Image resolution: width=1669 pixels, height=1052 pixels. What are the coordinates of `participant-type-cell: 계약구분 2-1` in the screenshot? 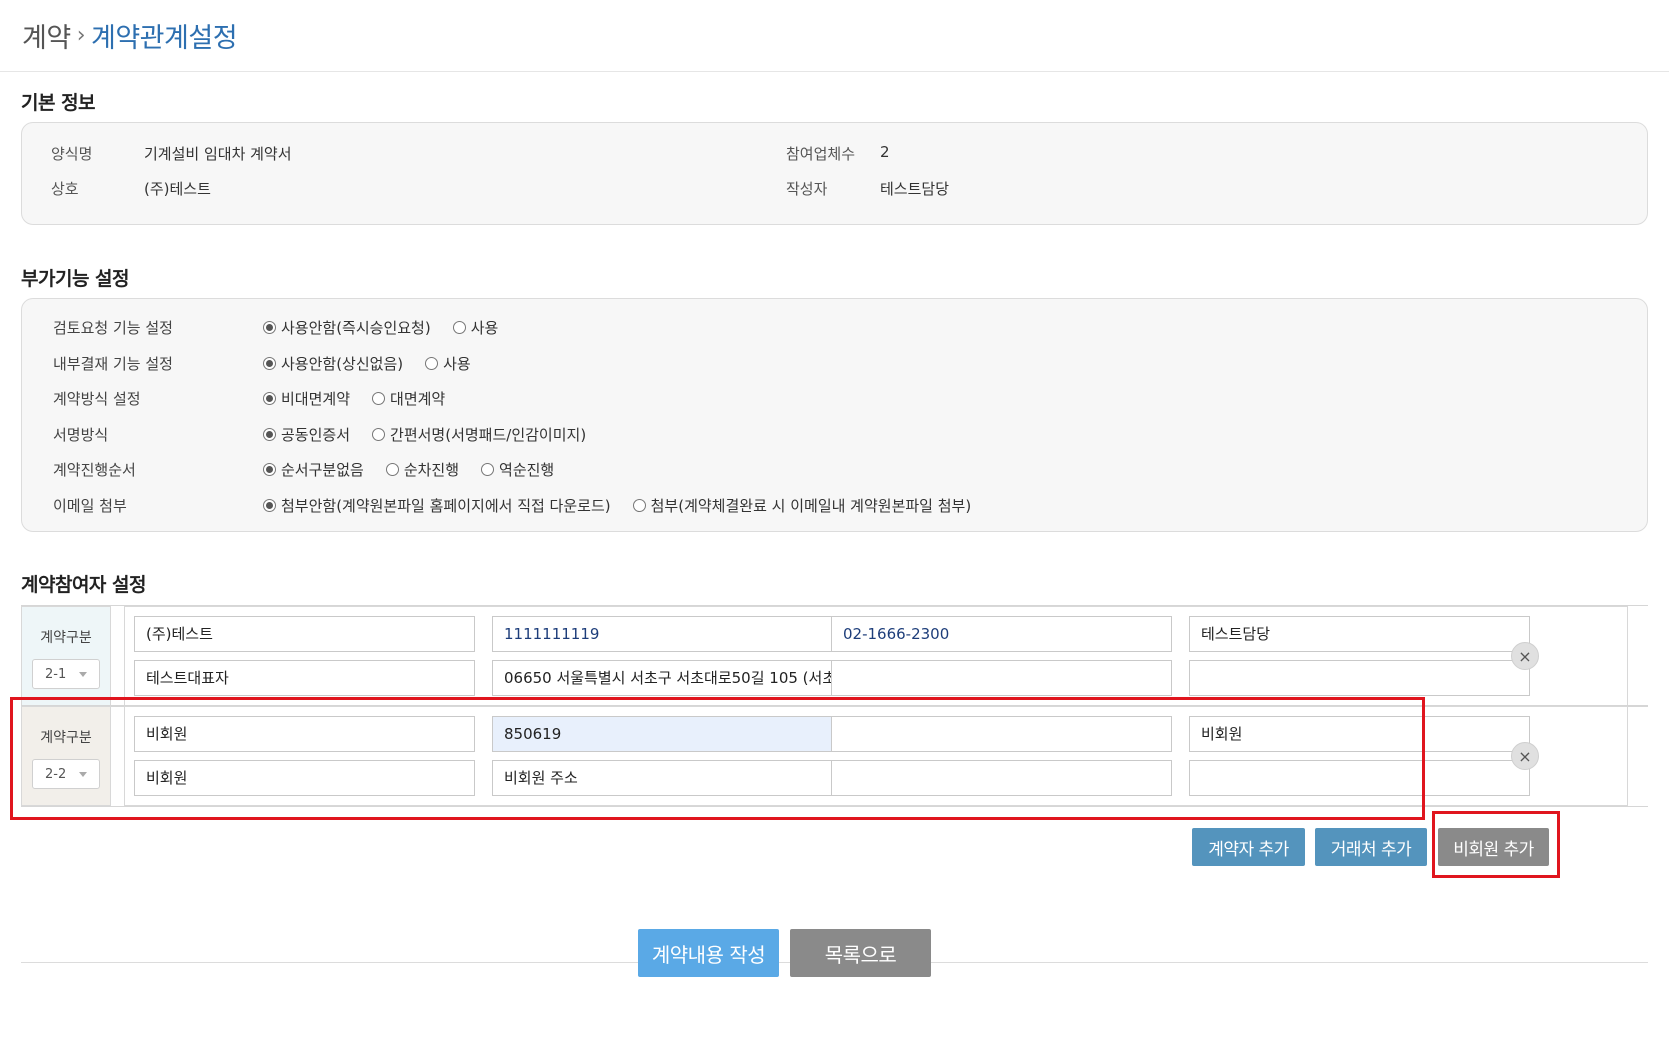 It's located at (66, 656).